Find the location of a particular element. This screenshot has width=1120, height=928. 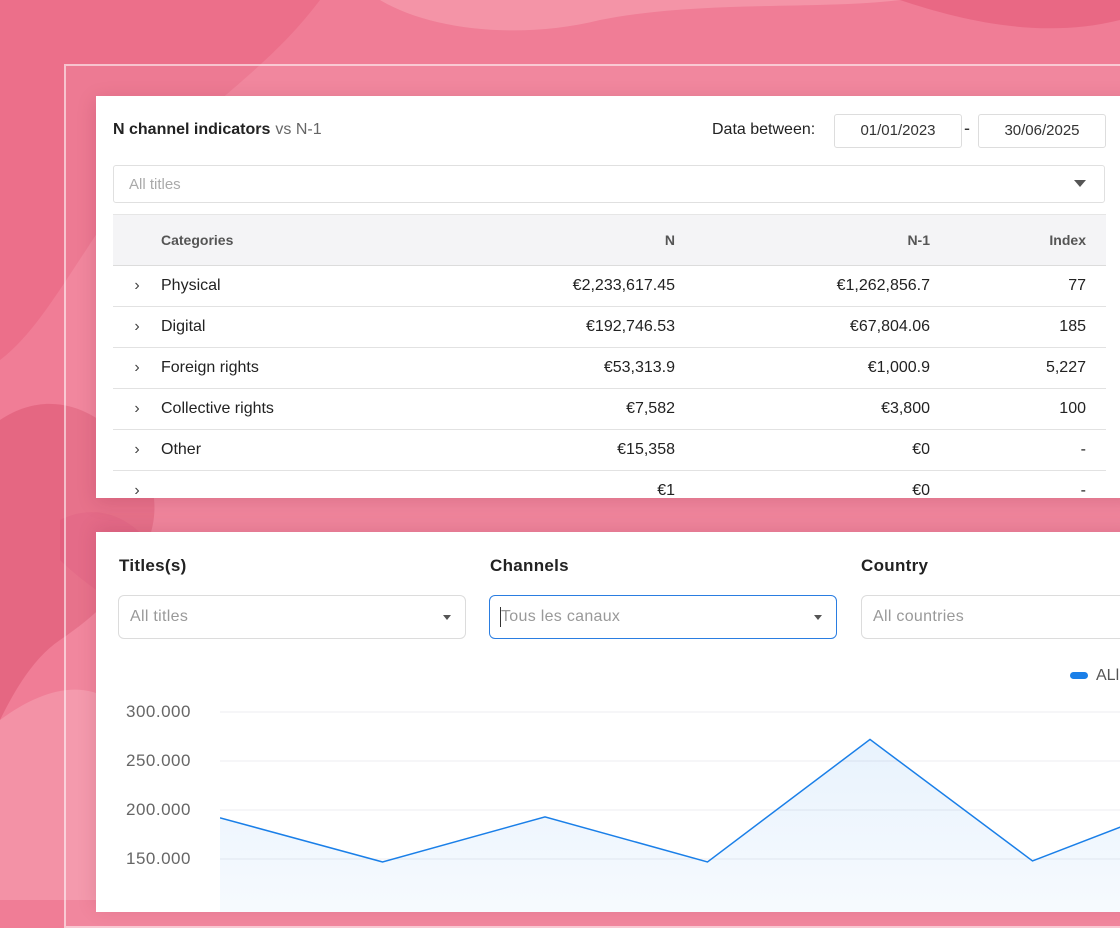

row-category is located at coordinates (268, 484).